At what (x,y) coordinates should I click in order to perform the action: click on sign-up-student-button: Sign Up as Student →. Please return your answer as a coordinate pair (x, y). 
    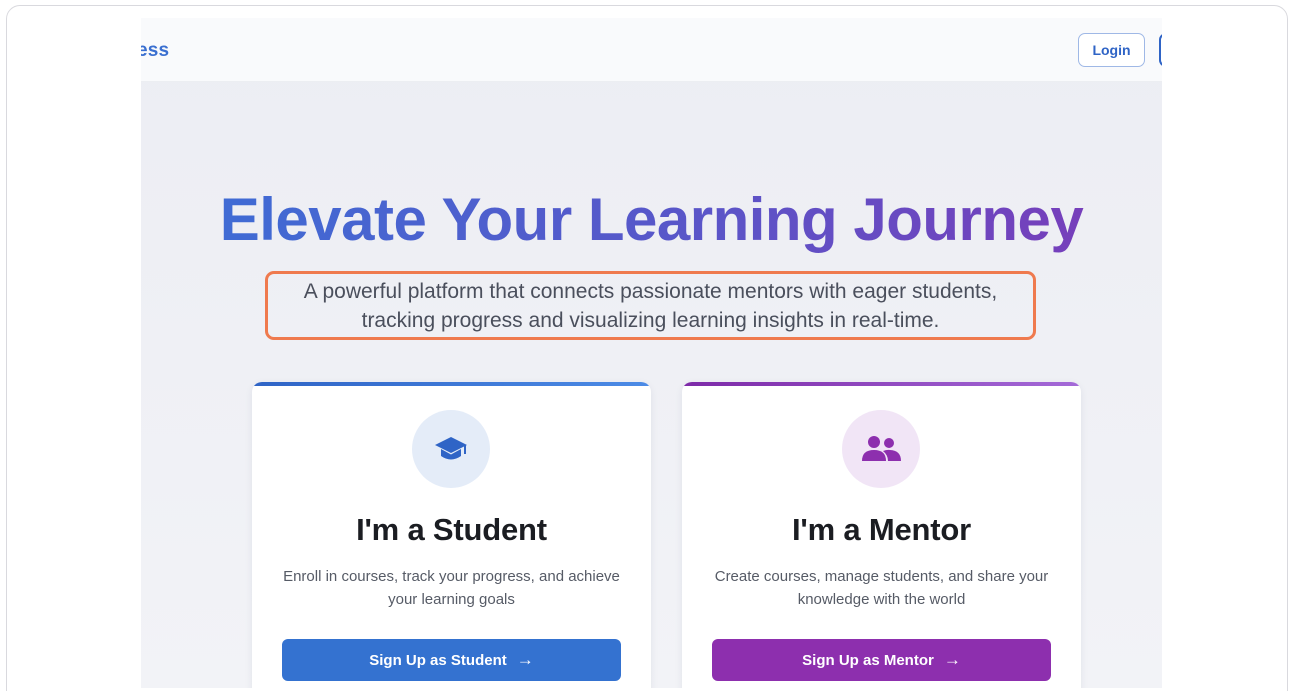
    Looking at the image, I should click on (451, 660).